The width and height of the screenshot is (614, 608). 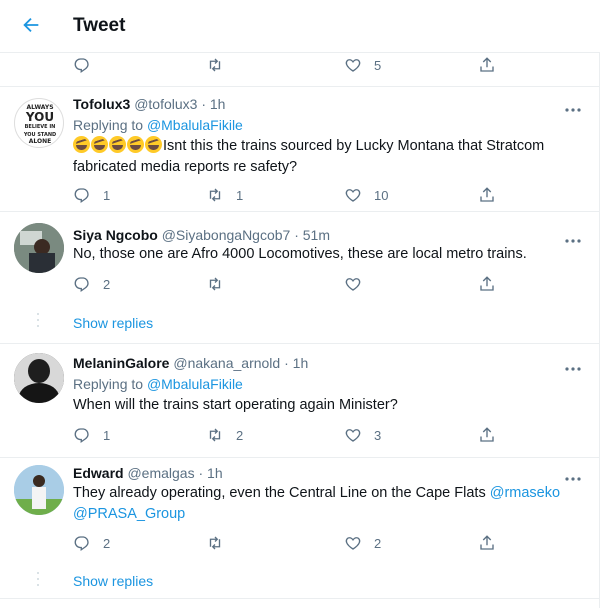 What do you see at coordinates (525, 493) in the screenshot?
I see `mention-link-rmaseko: @rmaseko` at bounding box center [525, 493].